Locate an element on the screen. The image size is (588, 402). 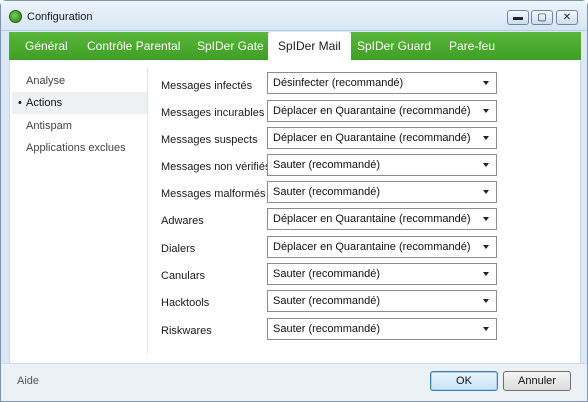
select-messages-infectes: Désinfecter (recommandé) is located at coordinates (382, 83).